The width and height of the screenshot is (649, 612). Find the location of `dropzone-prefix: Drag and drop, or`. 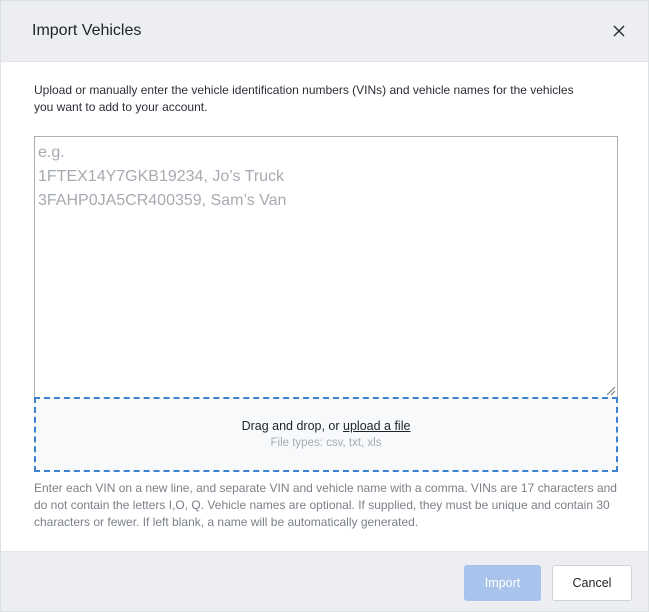

dropzone-prefix: Drag and drop, or is located at coordinates (292, 426).